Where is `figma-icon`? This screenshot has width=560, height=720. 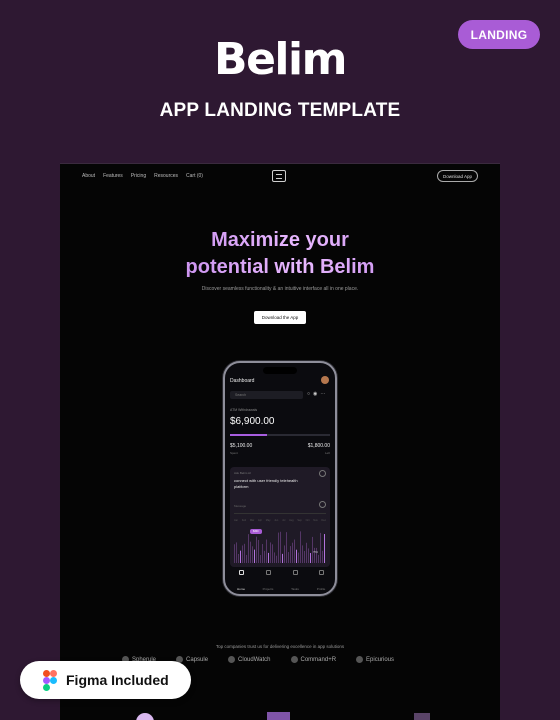
figma-icon is located at coordinates (50, 680).